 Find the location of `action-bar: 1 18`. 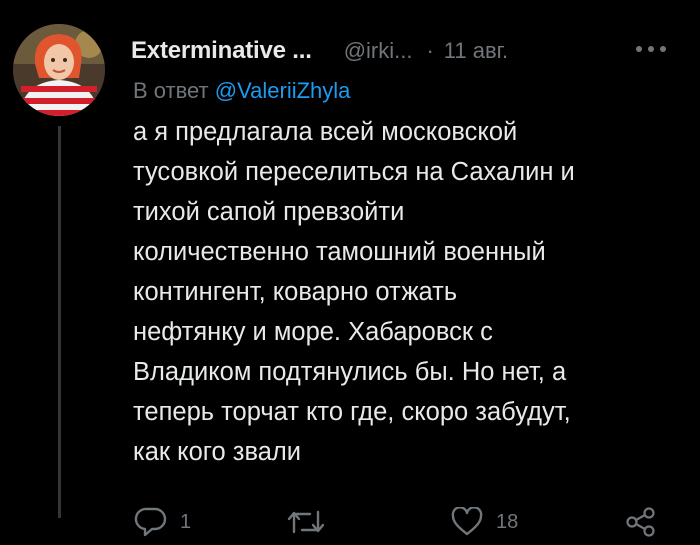

action-bar: 1 18 is located at coordinates (350, 521).